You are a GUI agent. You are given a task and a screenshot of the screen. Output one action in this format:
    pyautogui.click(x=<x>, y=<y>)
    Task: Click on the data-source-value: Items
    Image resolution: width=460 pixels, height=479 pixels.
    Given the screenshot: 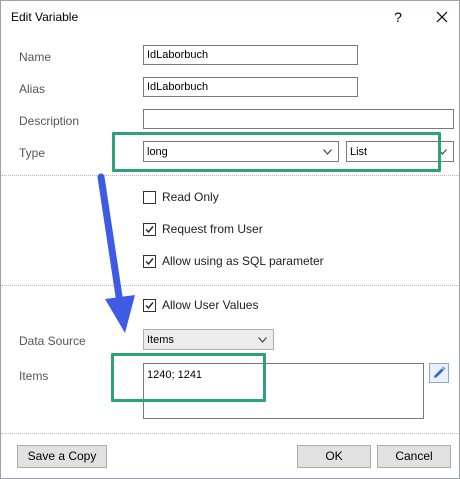 What is the action you would take?
    pyautogui.click(x=160, y=340)
    